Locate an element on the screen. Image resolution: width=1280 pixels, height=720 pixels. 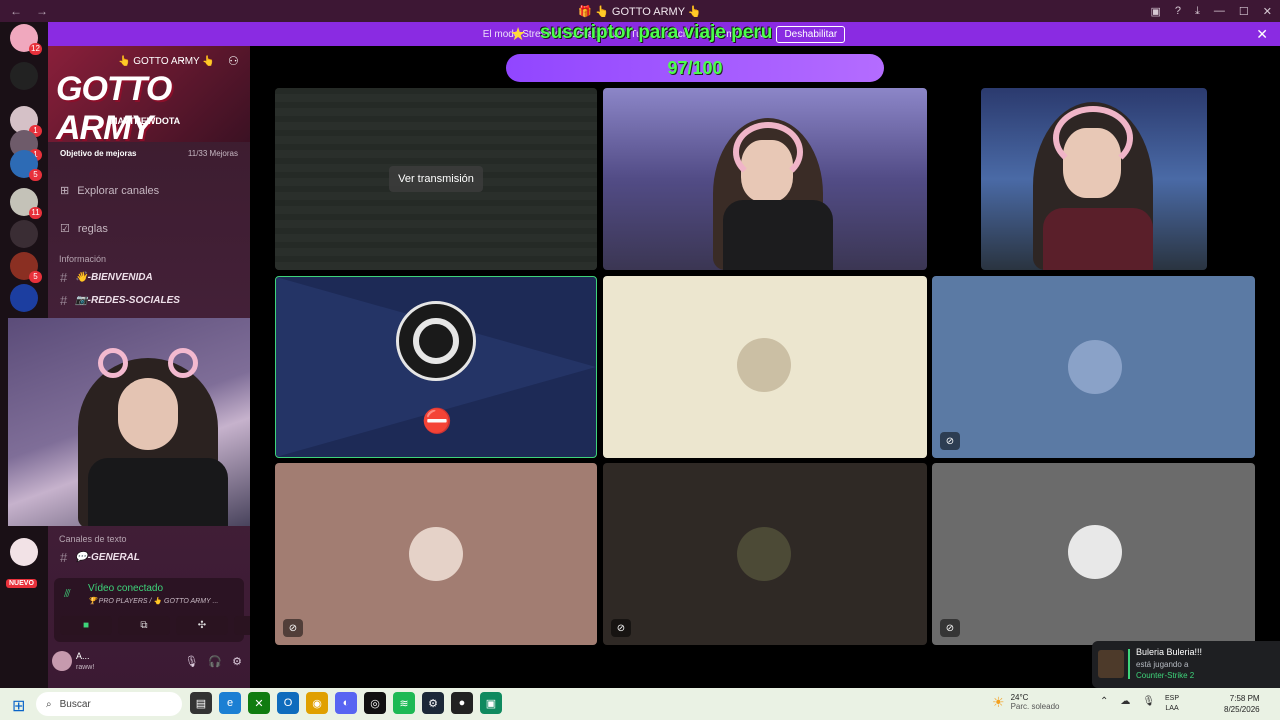
clock-time: 7:58 PM is located at coordinates (1244, 698).